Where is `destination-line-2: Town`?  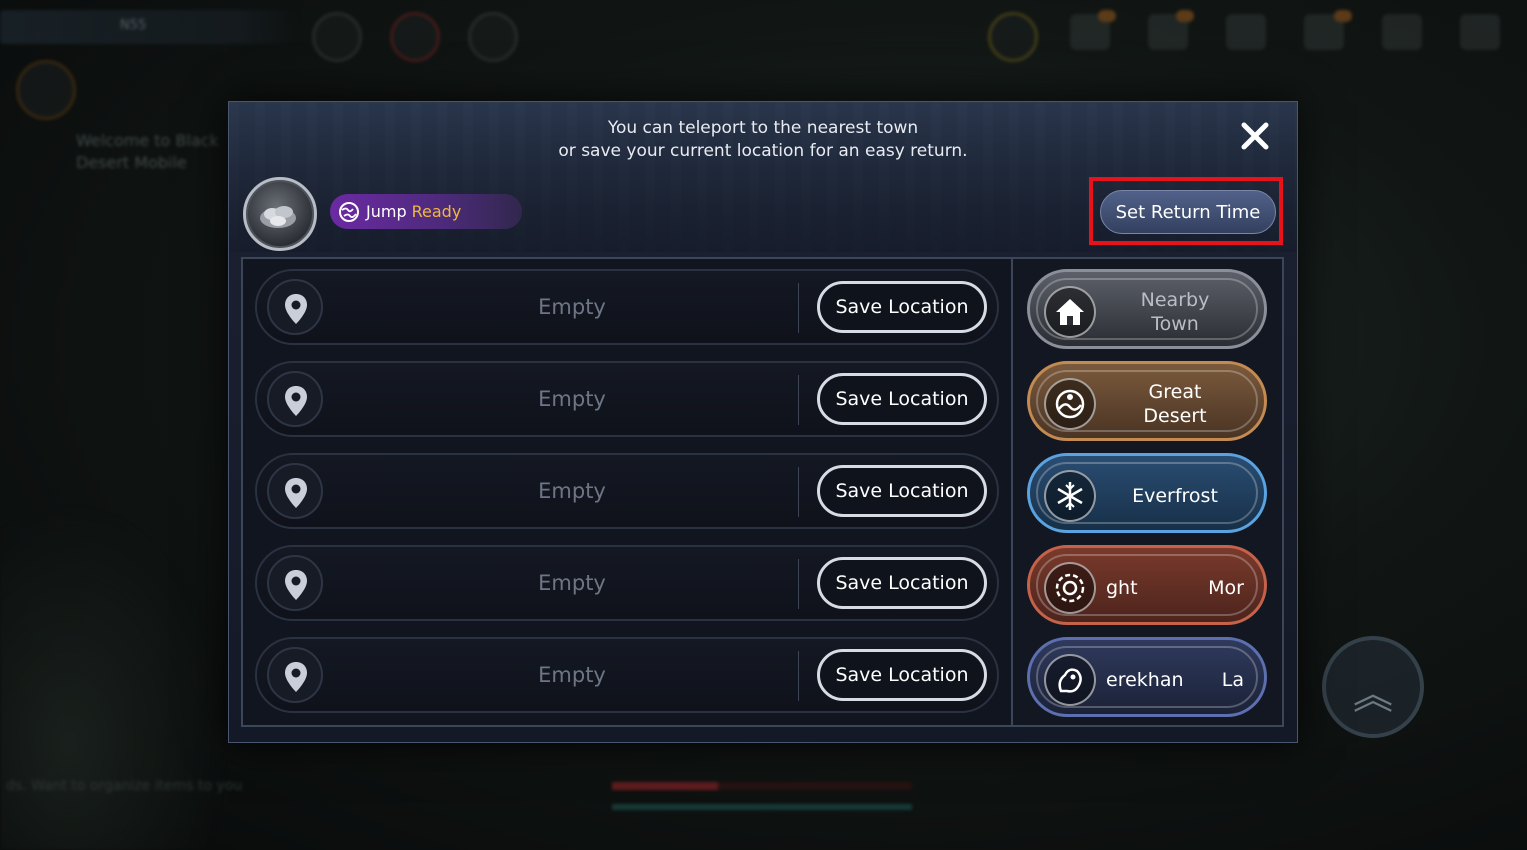 destination-line-2: Town is located at coordinates (1175, 324).